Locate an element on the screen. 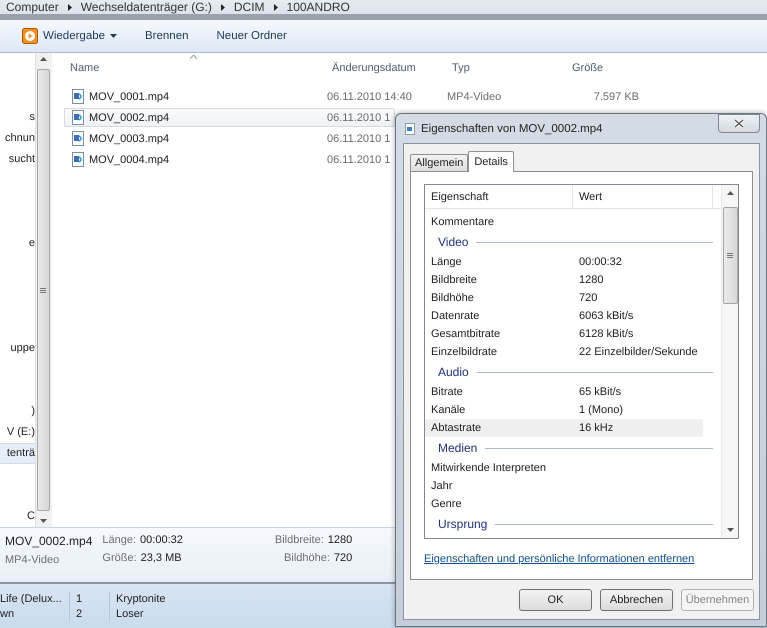  property-name: Datenrate is located at coordinates (455, 316).